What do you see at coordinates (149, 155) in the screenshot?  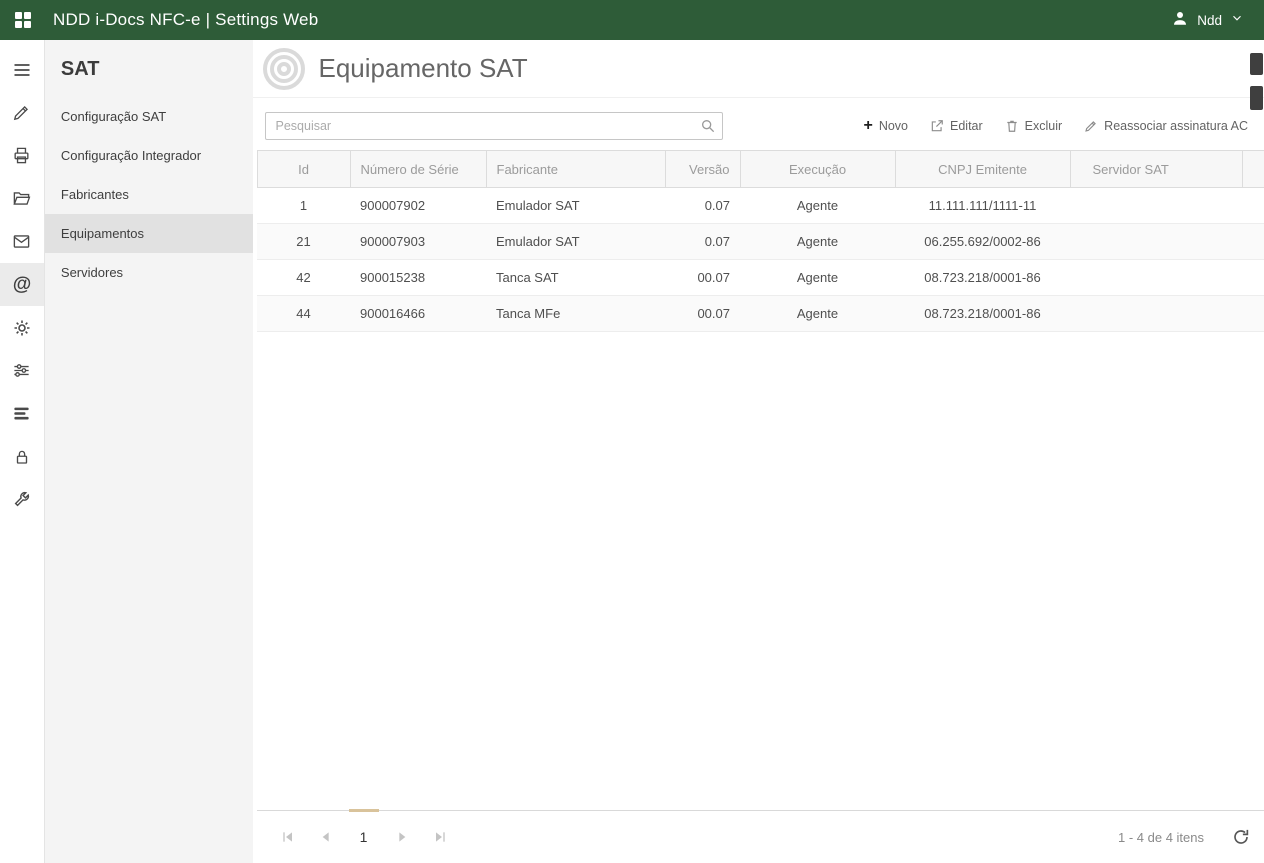 I see `sidebar-item-configuracao-integrador: Configuração Integrador` at bounding box center [149, 155].